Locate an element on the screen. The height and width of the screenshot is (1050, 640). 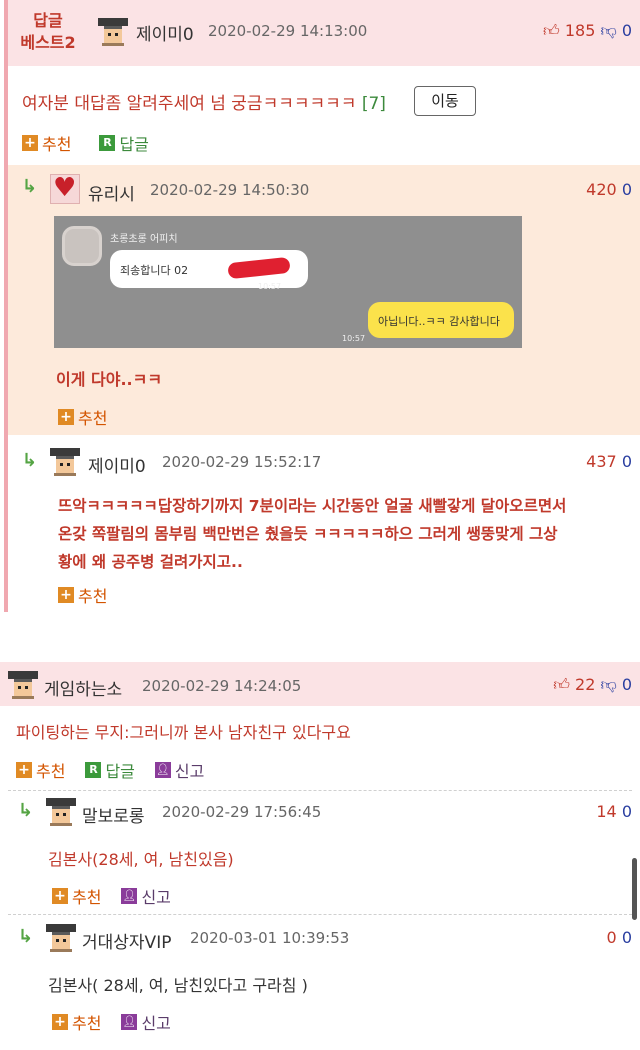
post-actions: + 추천 R 답글 👤︎ 신고 is located at coordinates (110, 770).